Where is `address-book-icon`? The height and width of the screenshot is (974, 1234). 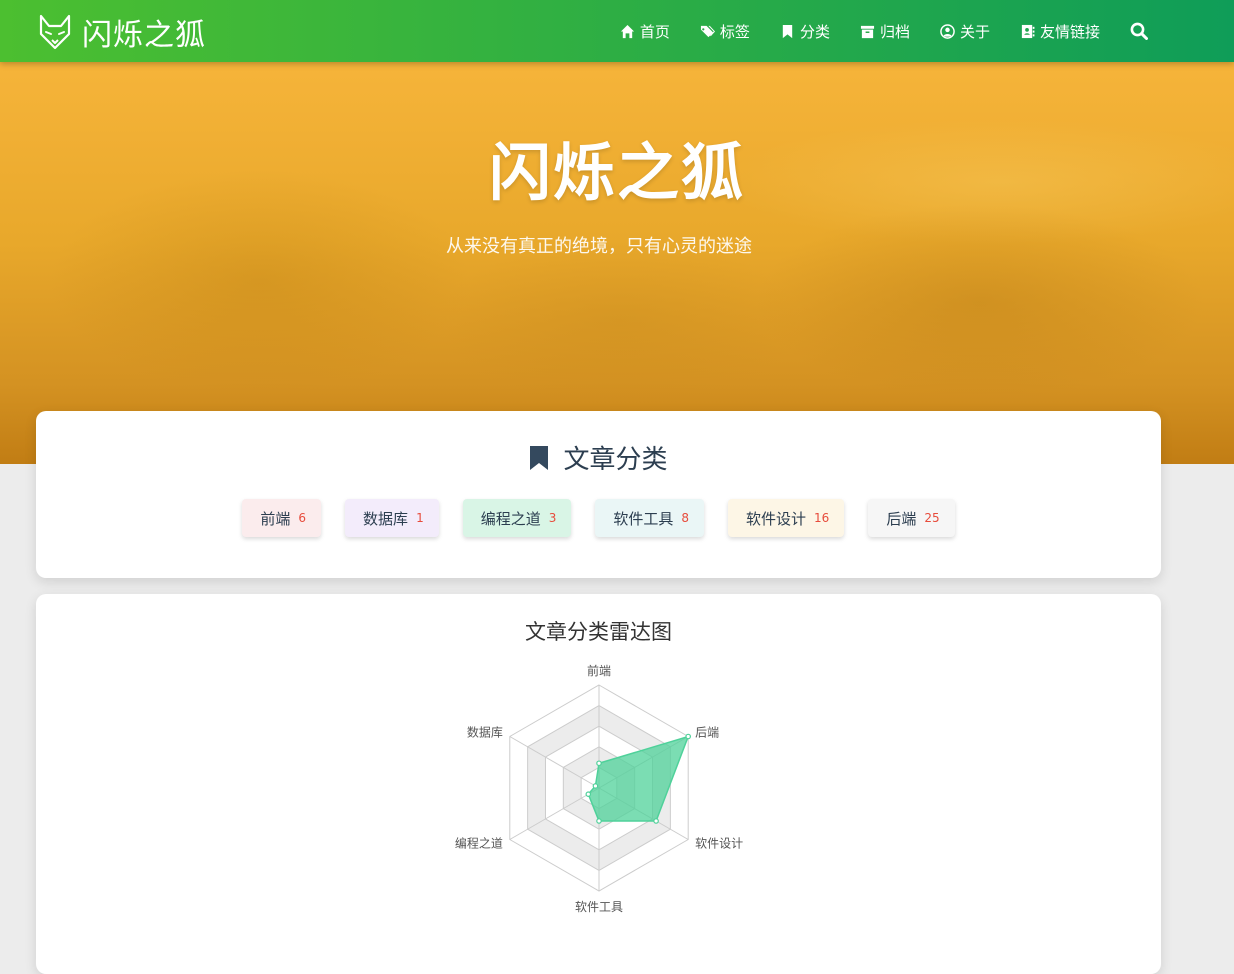
address-book-icon is located at coordinates (1028, 31).